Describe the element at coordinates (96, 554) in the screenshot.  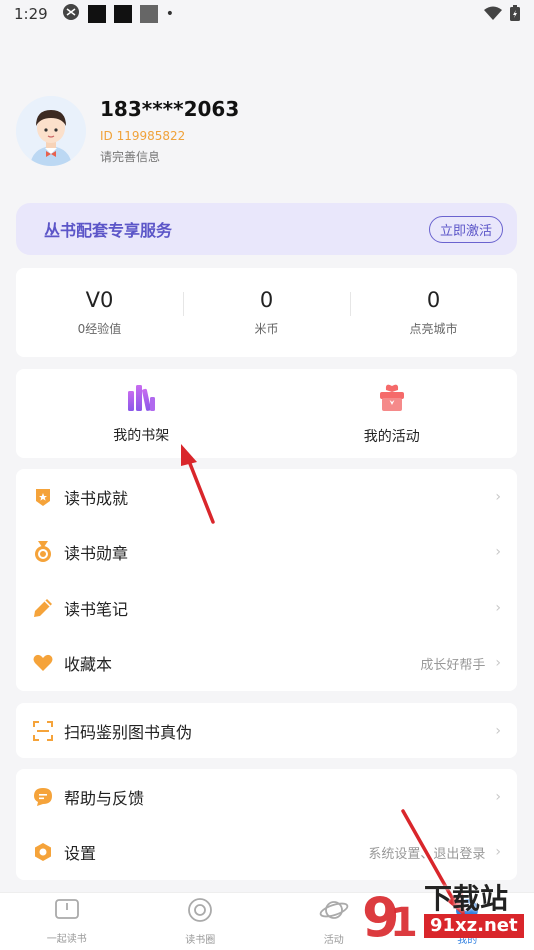
I see `menu-label: 读书勋章` at that location.